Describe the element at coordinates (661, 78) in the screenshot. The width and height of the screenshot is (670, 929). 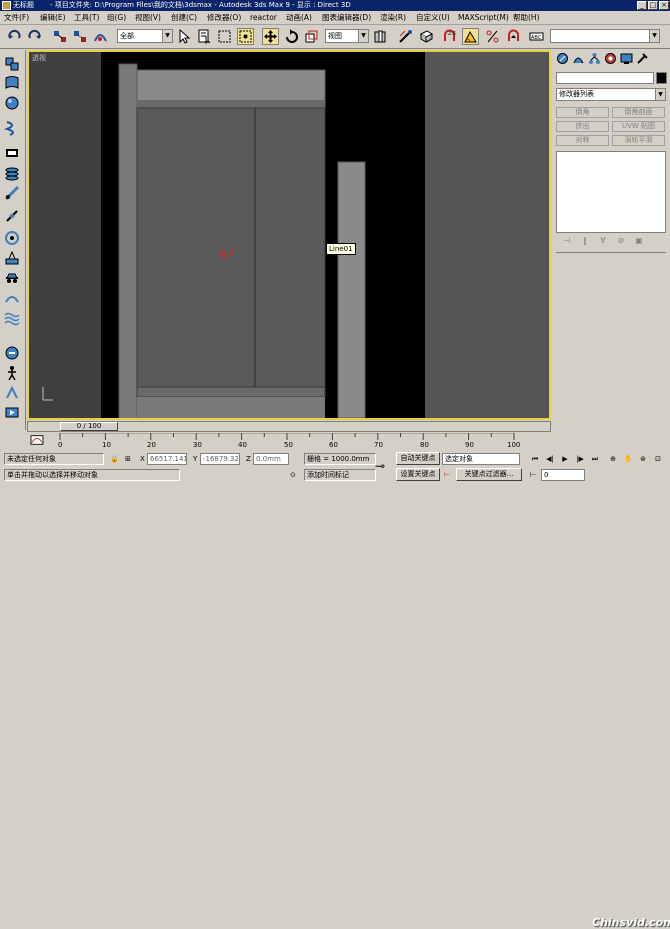
I see `object-color-swatch` at that location.